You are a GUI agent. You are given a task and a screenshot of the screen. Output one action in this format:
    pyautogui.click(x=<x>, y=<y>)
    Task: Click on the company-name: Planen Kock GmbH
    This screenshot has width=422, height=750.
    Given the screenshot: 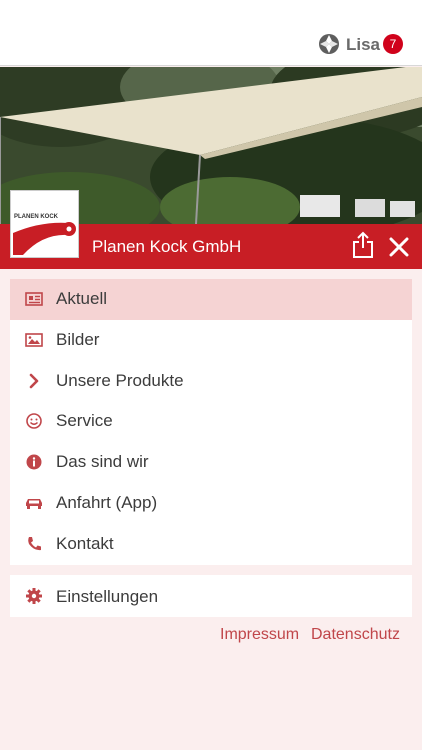 What is the action you would take?
    pyautogui.click(x=167, y=246)
    